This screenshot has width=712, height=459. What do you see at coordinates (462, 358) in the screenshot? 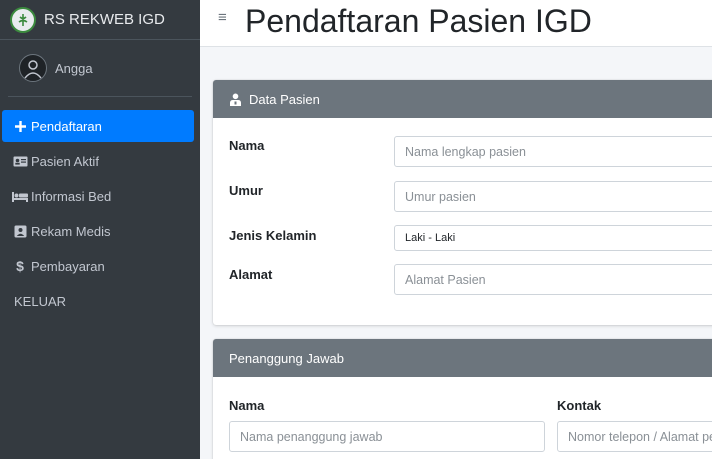
I see `card-header: Penanggung Jawab` at bounding box center [462, 358].